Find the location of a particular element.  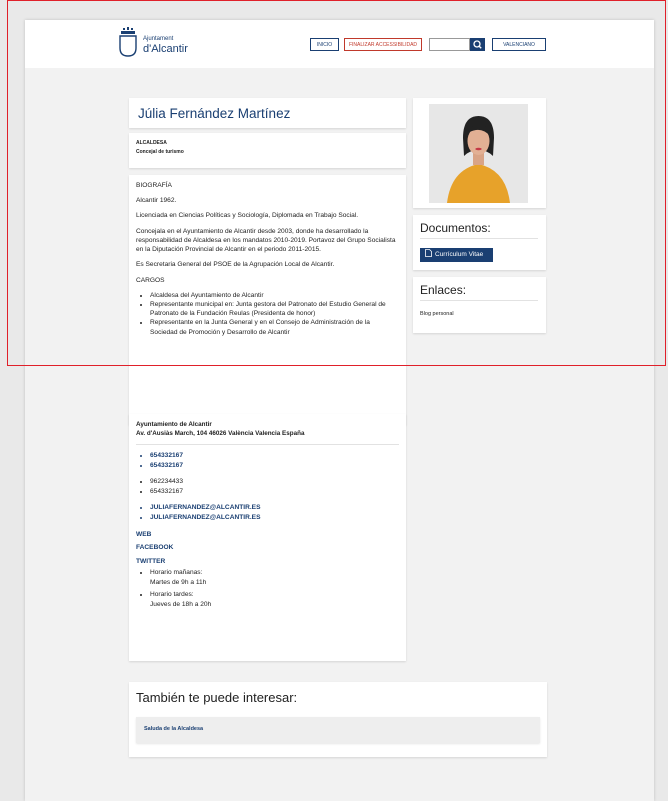

links-title: Enlaces: is located at coordinates (443, 290).